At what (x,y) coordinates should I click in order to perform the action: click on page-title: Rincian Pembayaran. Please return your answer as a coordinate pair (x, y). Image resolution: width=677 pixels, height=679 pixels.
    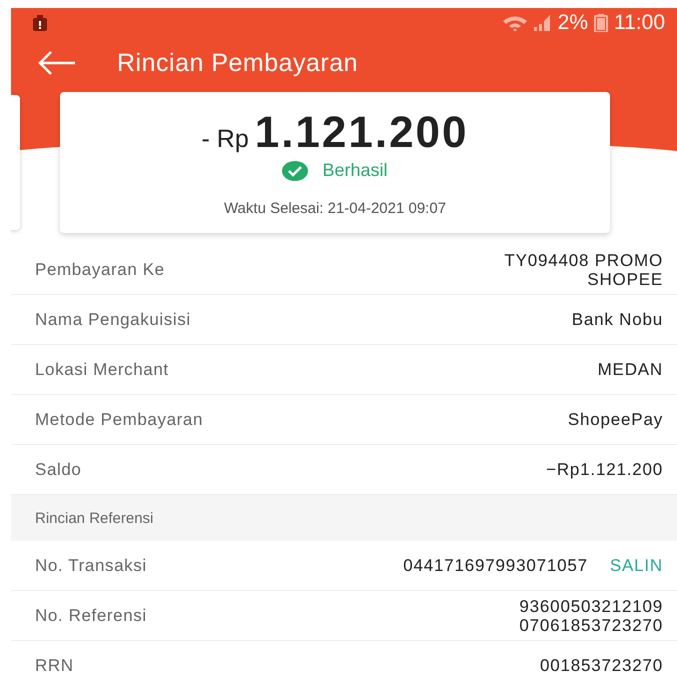
    Looking at the image, I should click on (237, 63).